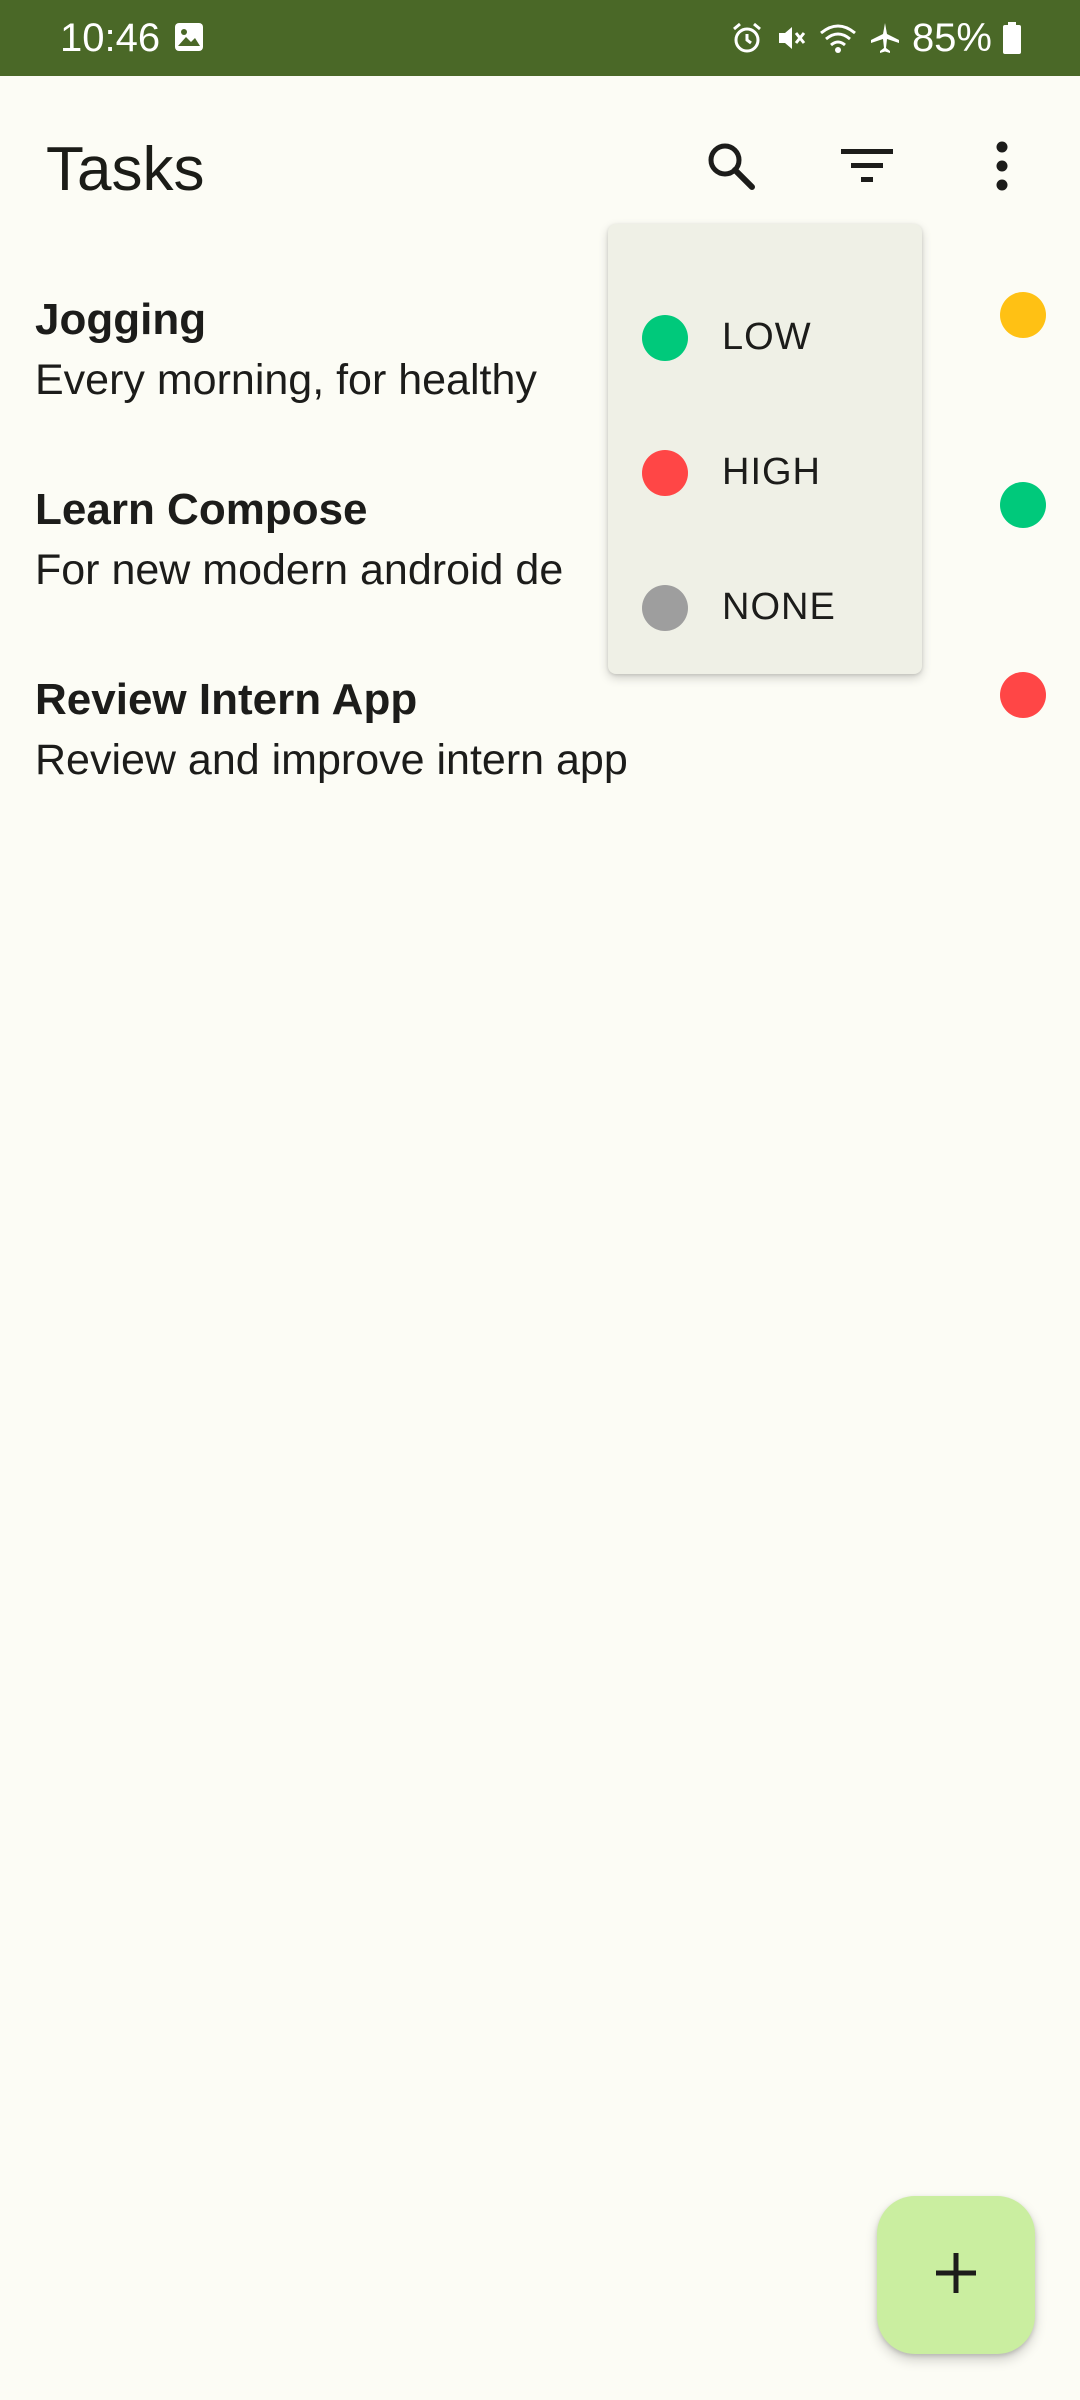 The width and height of the screenshot is (1080, 2400). I want to click on add-icon, so click(956, 2275).